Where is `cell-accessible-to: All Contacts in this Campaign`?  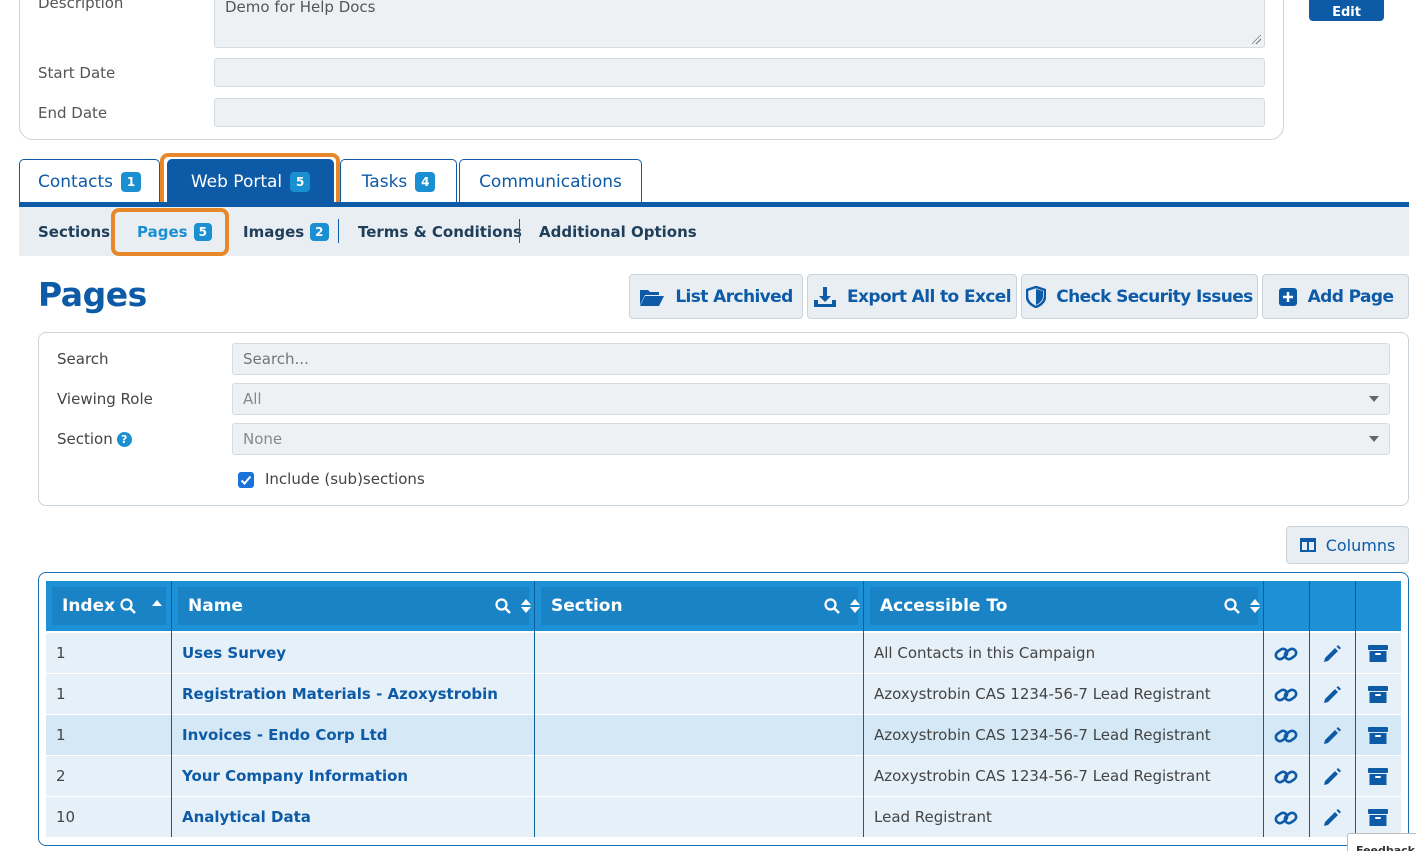
cell-accessible-to: All Contacts in this Campaign is located at coordinates (985, 653).